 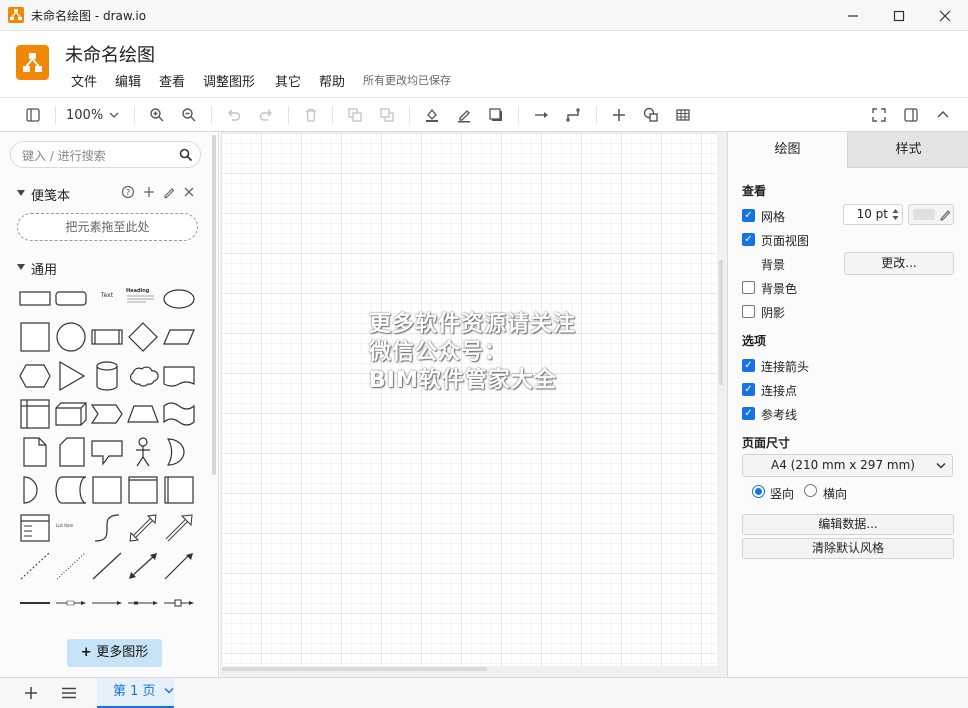 I want to click on zoom-dropdown: 100%, so click(x=95, y=115).